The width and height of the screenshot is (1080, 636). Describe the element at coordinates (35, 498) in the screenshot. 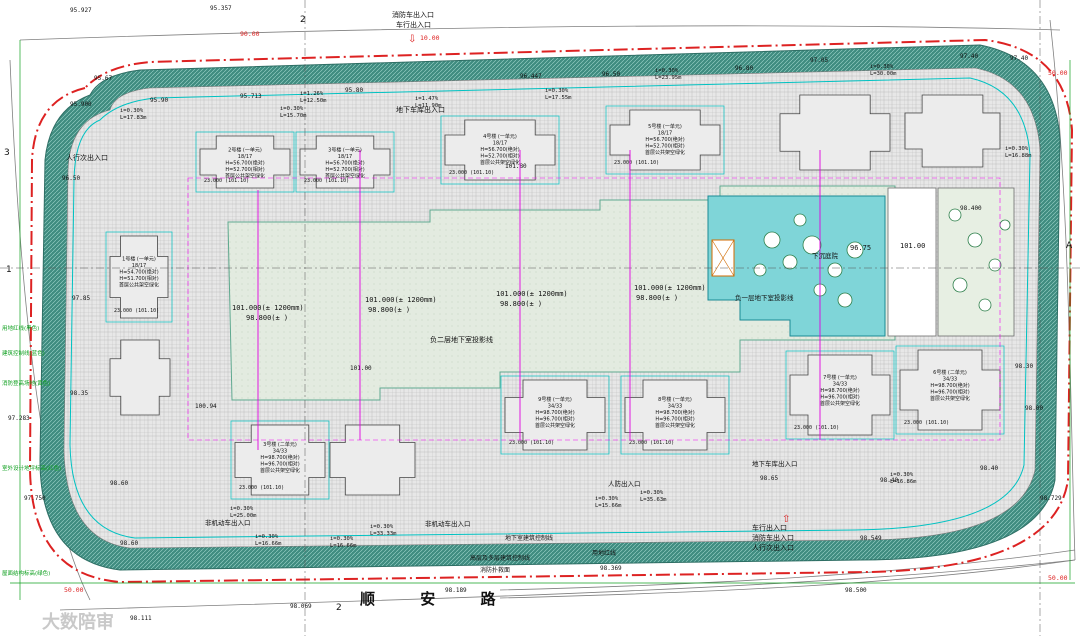

I see `level-callout: 97.750` at that location.